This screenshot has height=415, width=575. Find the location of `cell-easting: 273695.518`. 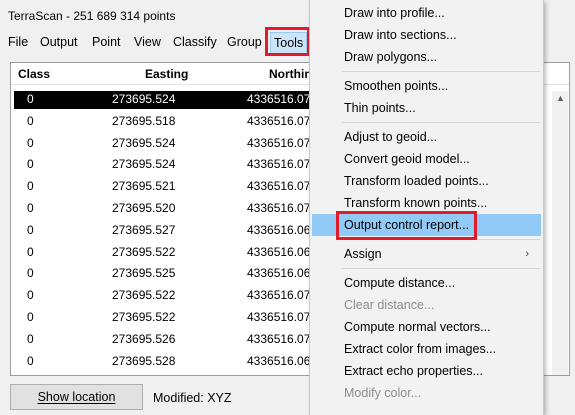

cell-easting: 273695.518 is located at coordinates (144, 120).